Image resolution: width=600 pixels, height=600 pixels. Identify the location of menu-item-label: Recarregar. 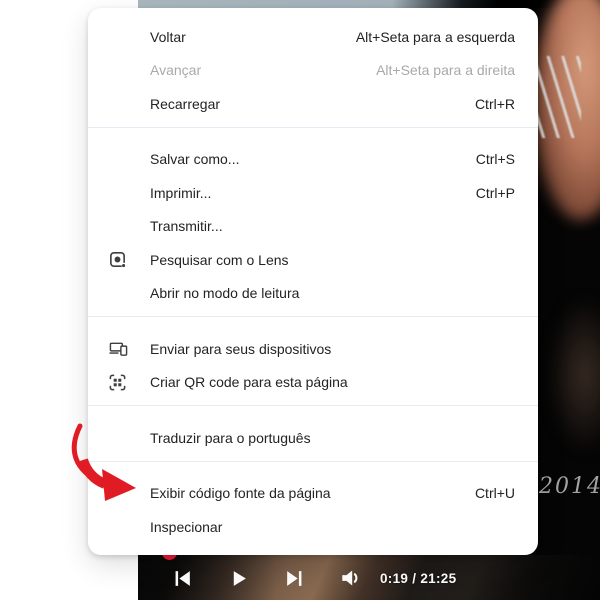
(185, 103).